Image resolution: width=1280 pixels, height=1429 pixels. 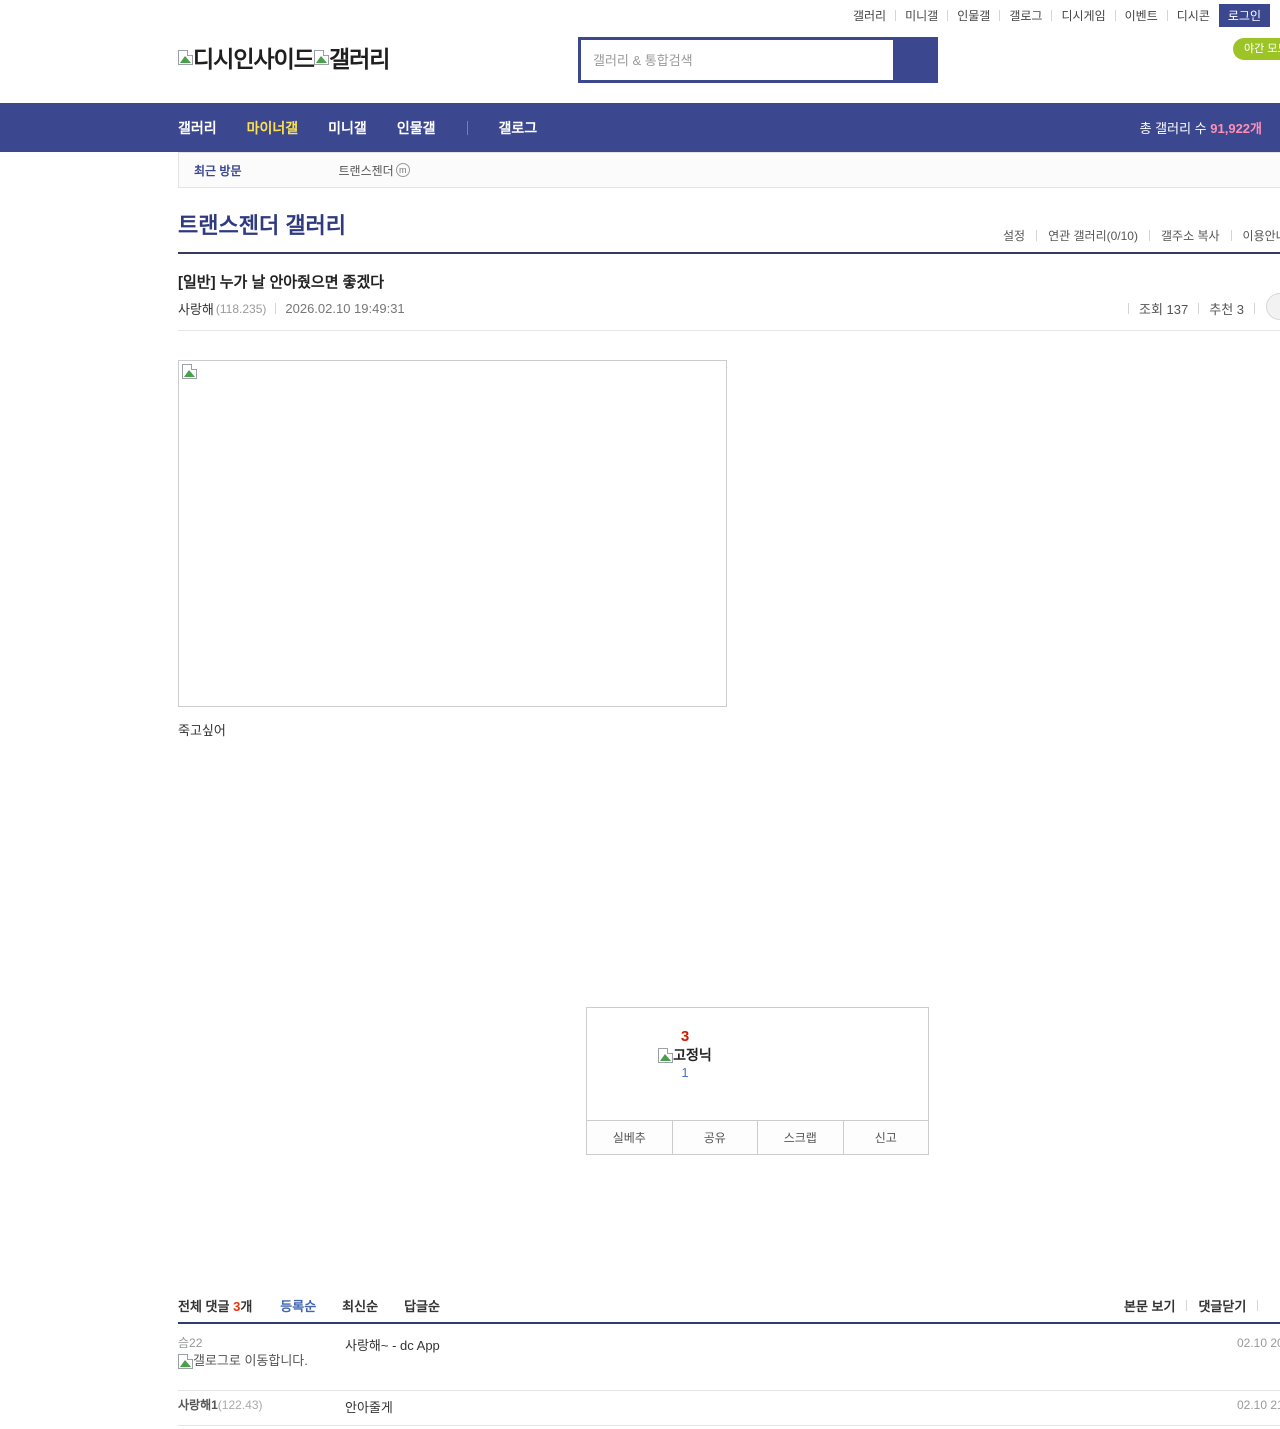 What do you see at coordinates (241, 308) in the screenshot?
I see `post-author-ip: (118.235)` at bounding box center [241, 308].